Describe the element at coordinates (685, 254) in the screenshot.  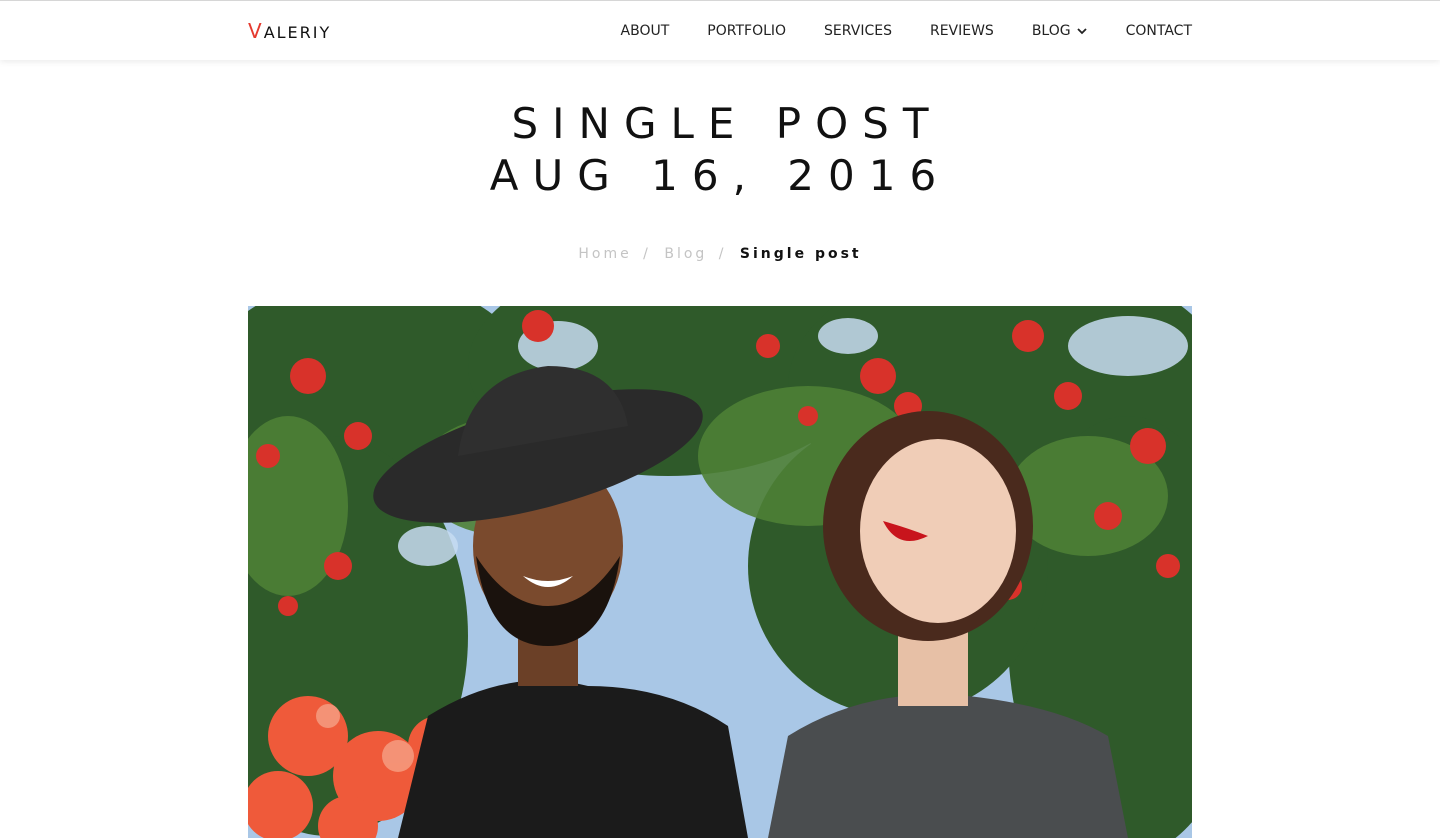
I see `breadcrumb-blog: Blog` at that location.